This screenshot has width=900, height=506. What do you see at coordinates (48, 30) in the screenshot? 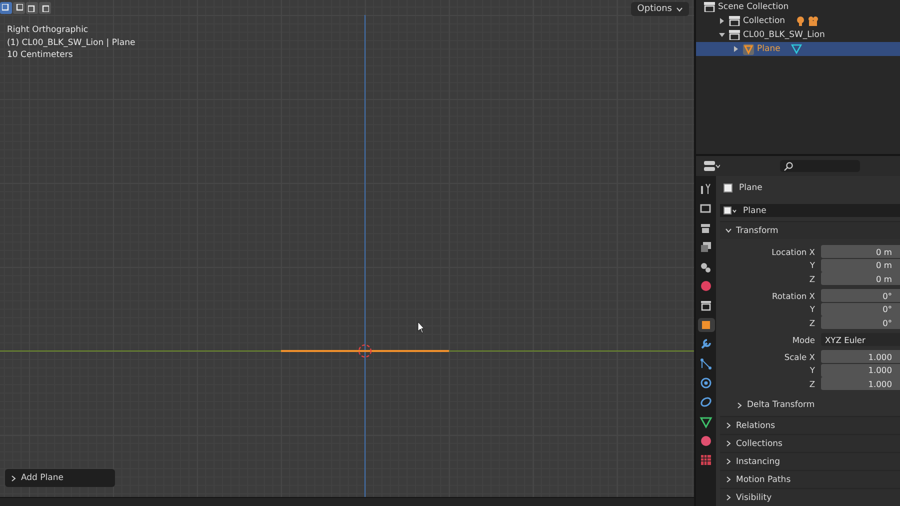
I see `viewport-info-text: Right Orthographic` at bounding box center [48, 30].